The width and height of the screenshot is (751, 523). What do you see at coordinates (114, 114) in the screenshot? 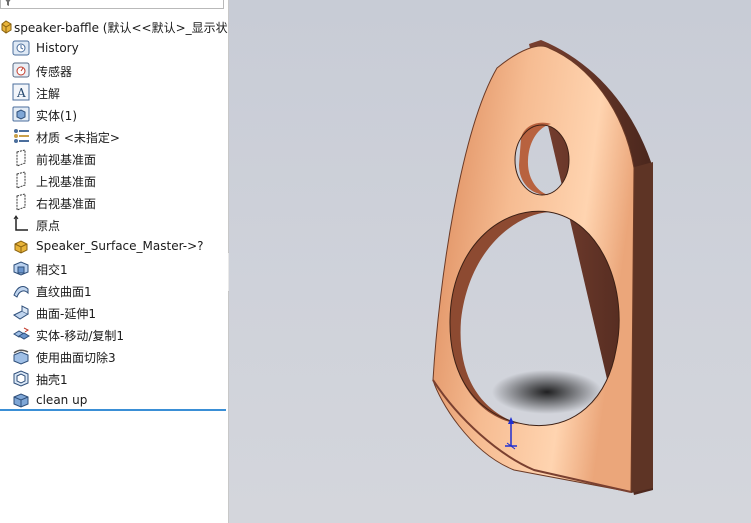
I see `tree-item: 实体(1)` at bounding box center [114, 114].